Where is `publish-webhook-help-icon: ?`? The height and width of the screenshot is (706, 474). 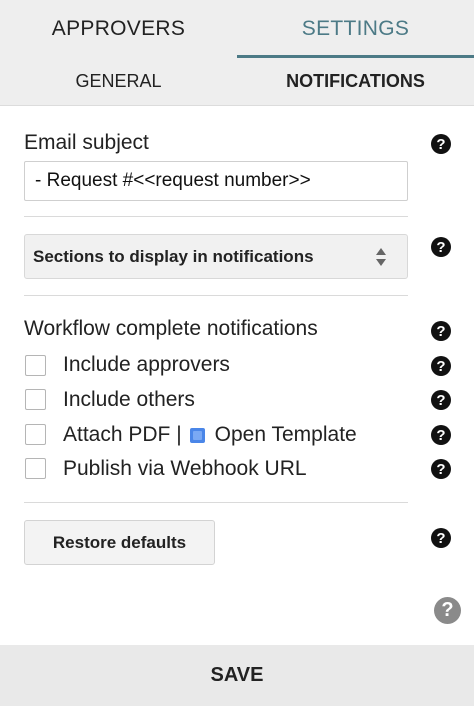
publish-webhook-help-icon: ? is located at coordinates (441, 469).